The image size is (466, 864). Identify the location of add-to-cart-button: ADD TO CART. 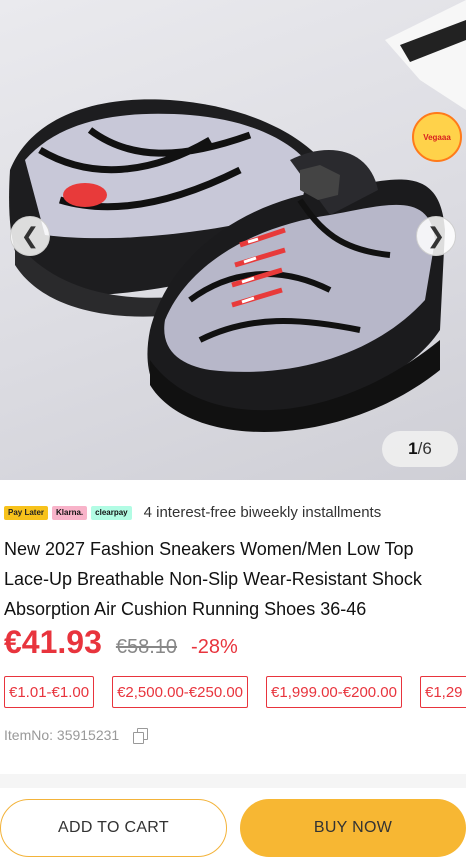
(113, 828).